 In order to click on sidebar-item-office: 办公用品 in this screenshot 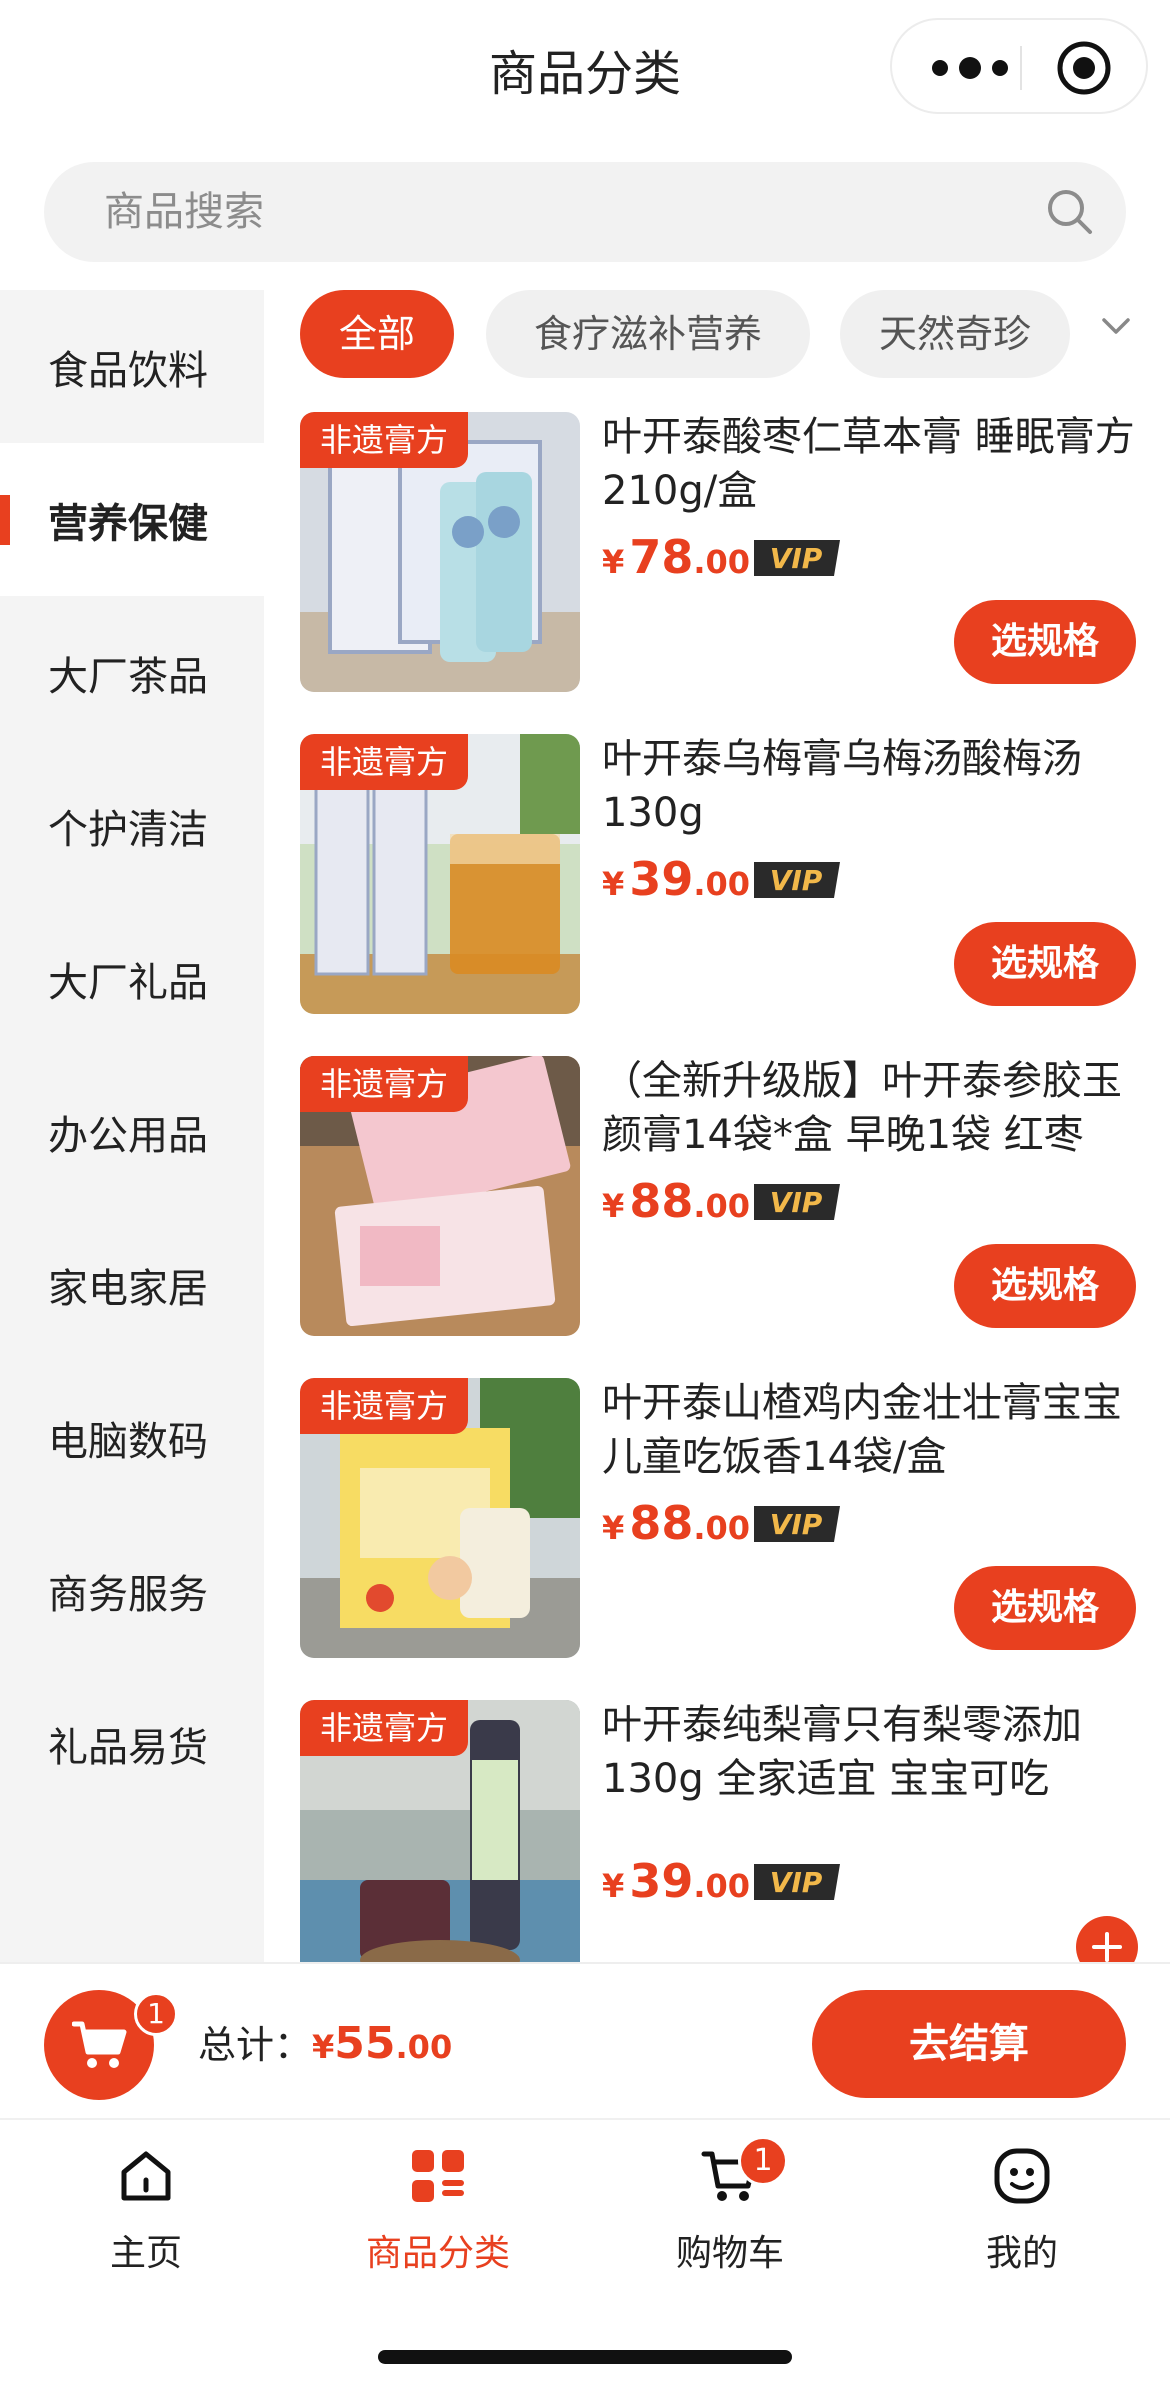, I will do `click(132, 1131)`.